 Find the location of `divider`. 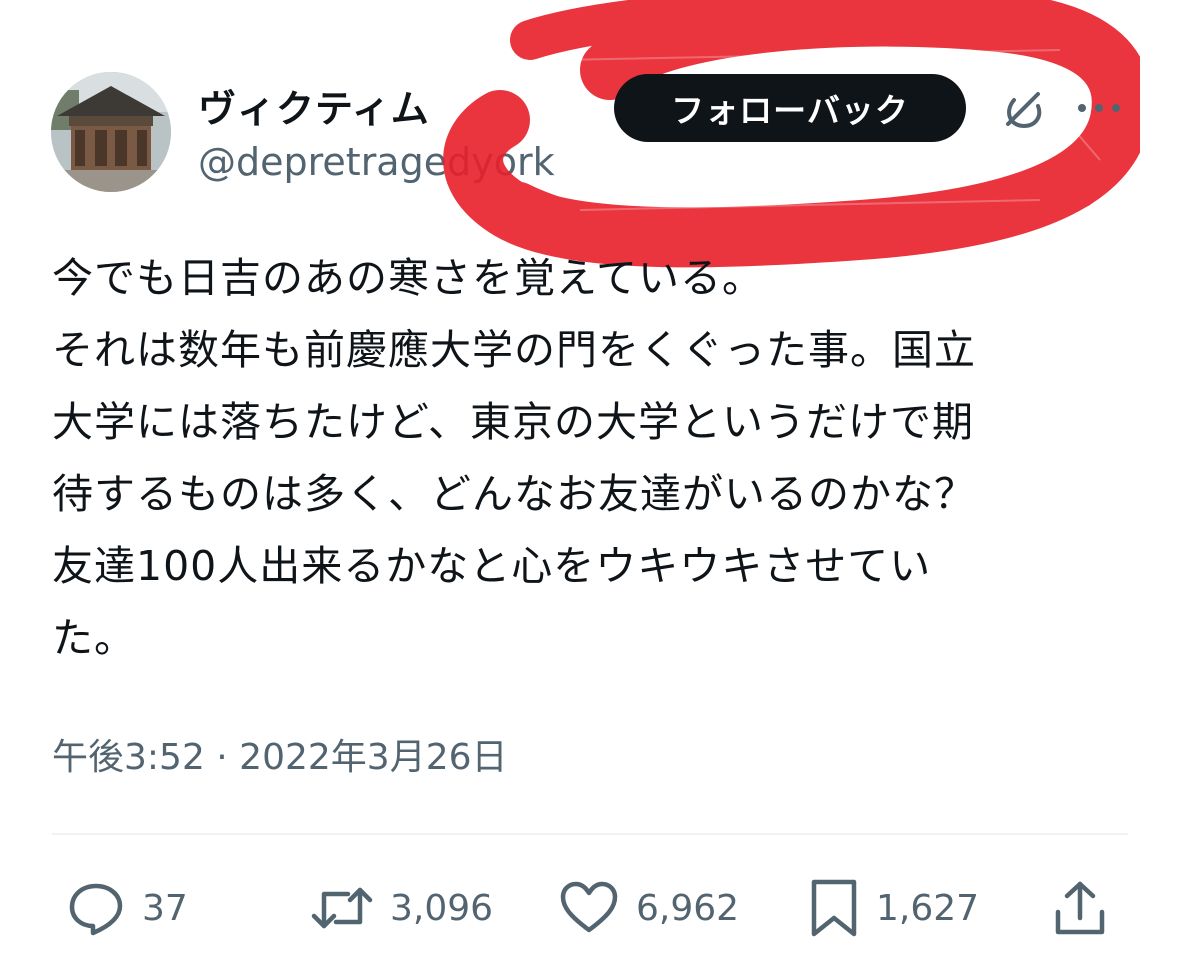

divider is located at coordinates (590, 834).